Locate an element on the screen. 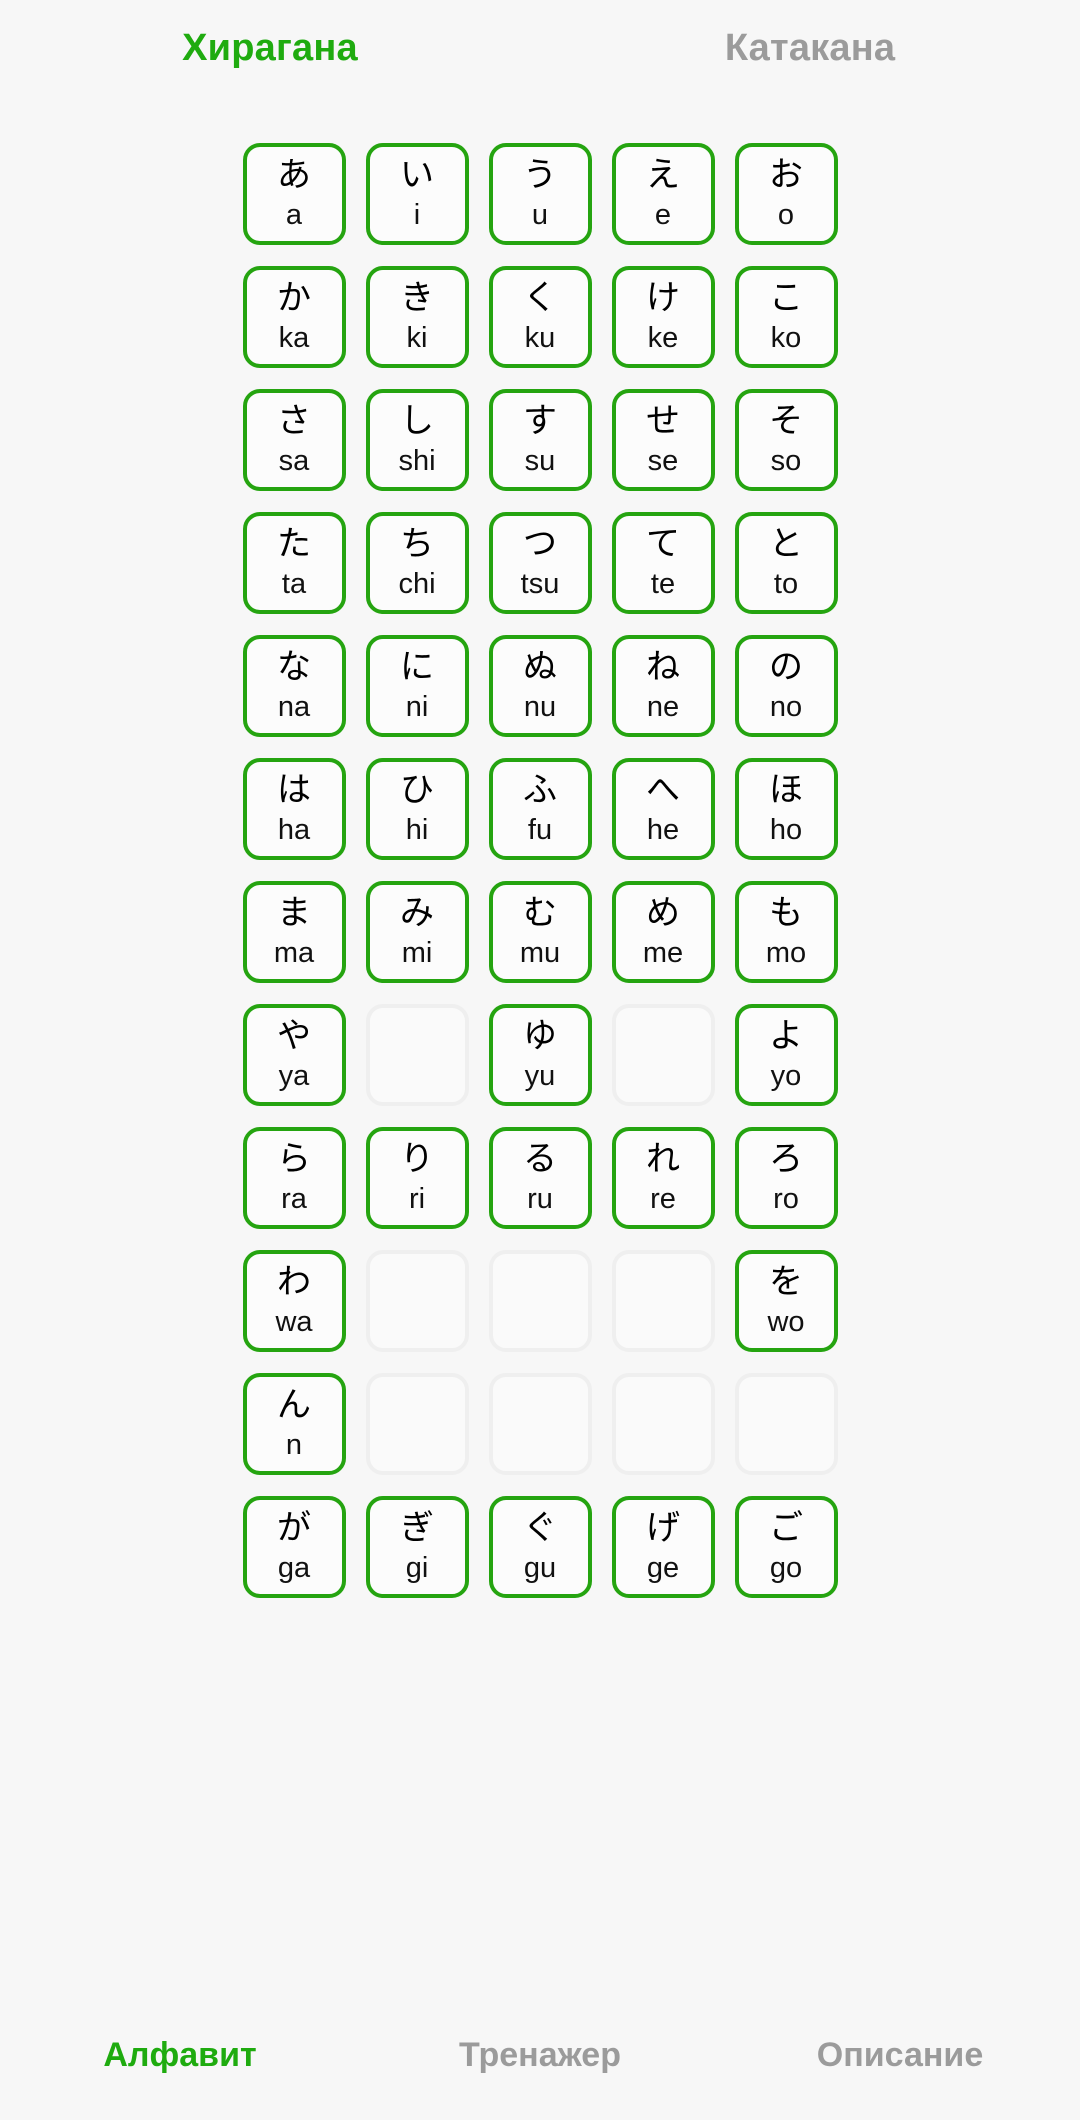  script-tab-bar: Хирагана Катакана is located at coordinates (540, 48).